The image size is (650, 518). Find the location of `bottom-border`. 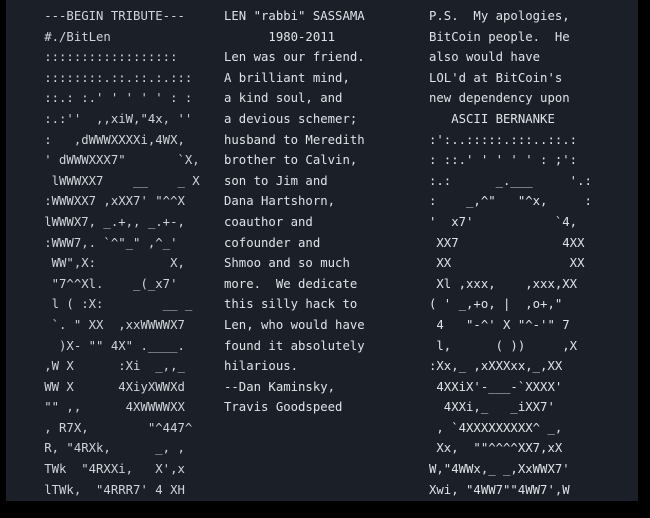

bottom-border is located at coordinates (325, 509).